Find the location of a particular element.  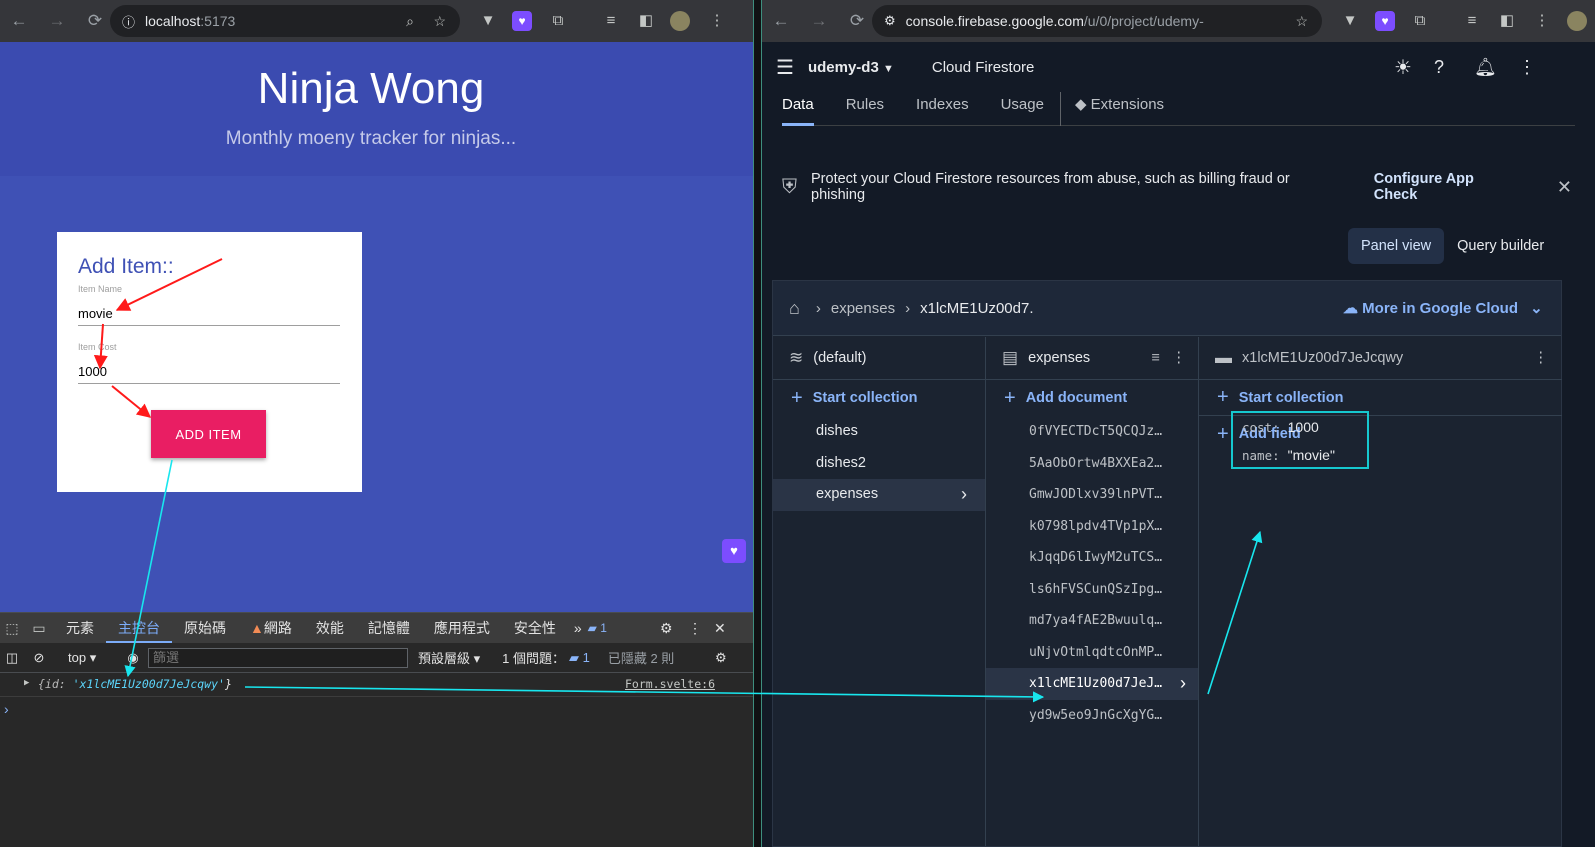

sidebar-toggle-icon: ◫ is located at coordinates (12, 658).